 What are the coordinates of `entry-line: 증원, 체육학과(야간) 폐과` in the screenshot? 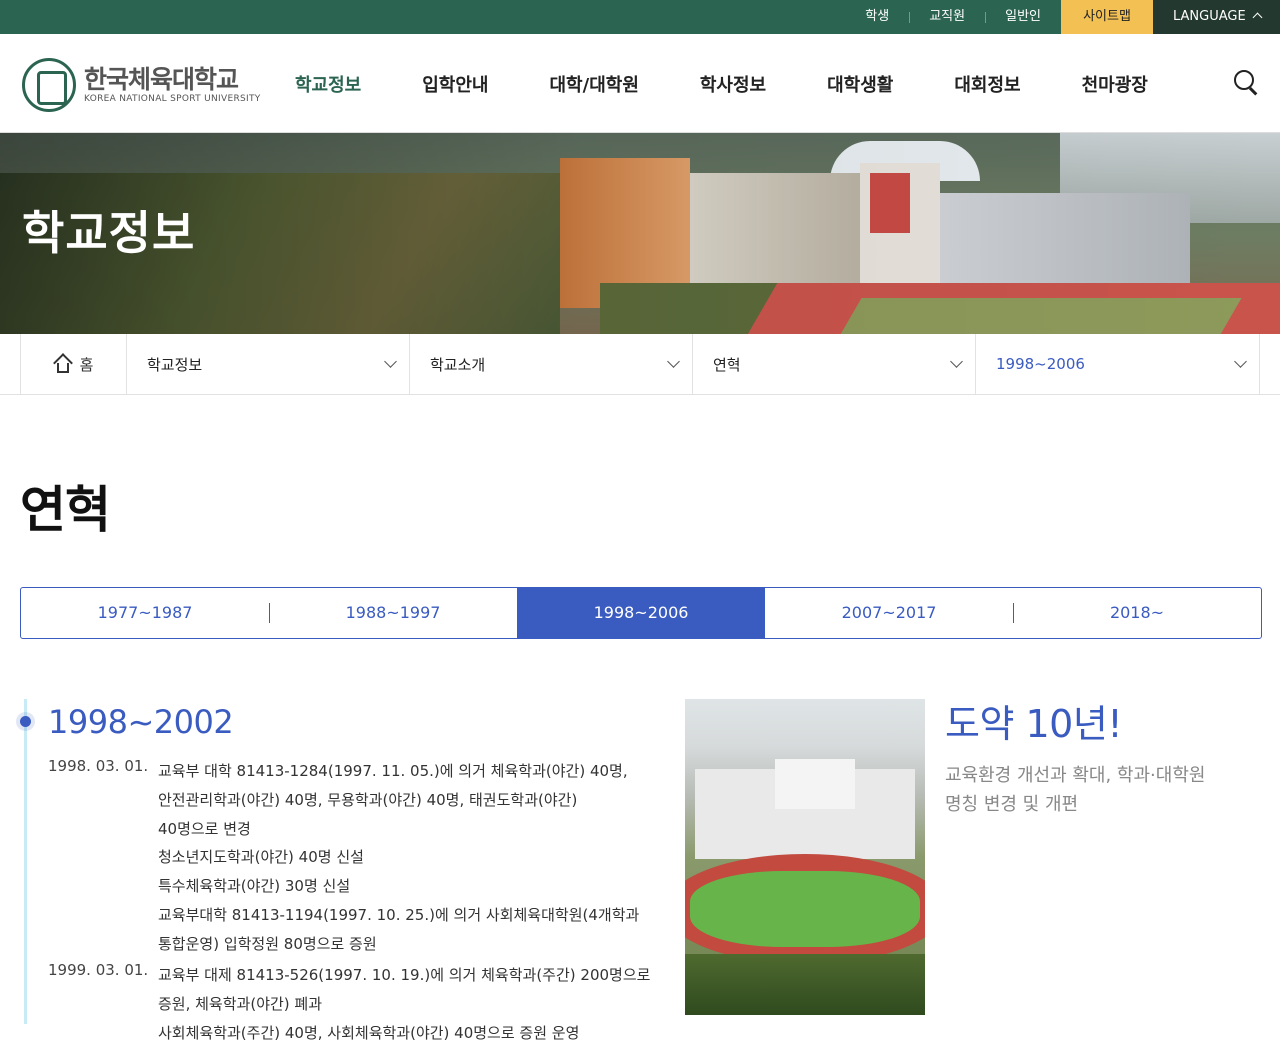 It's located at (240, 1003).